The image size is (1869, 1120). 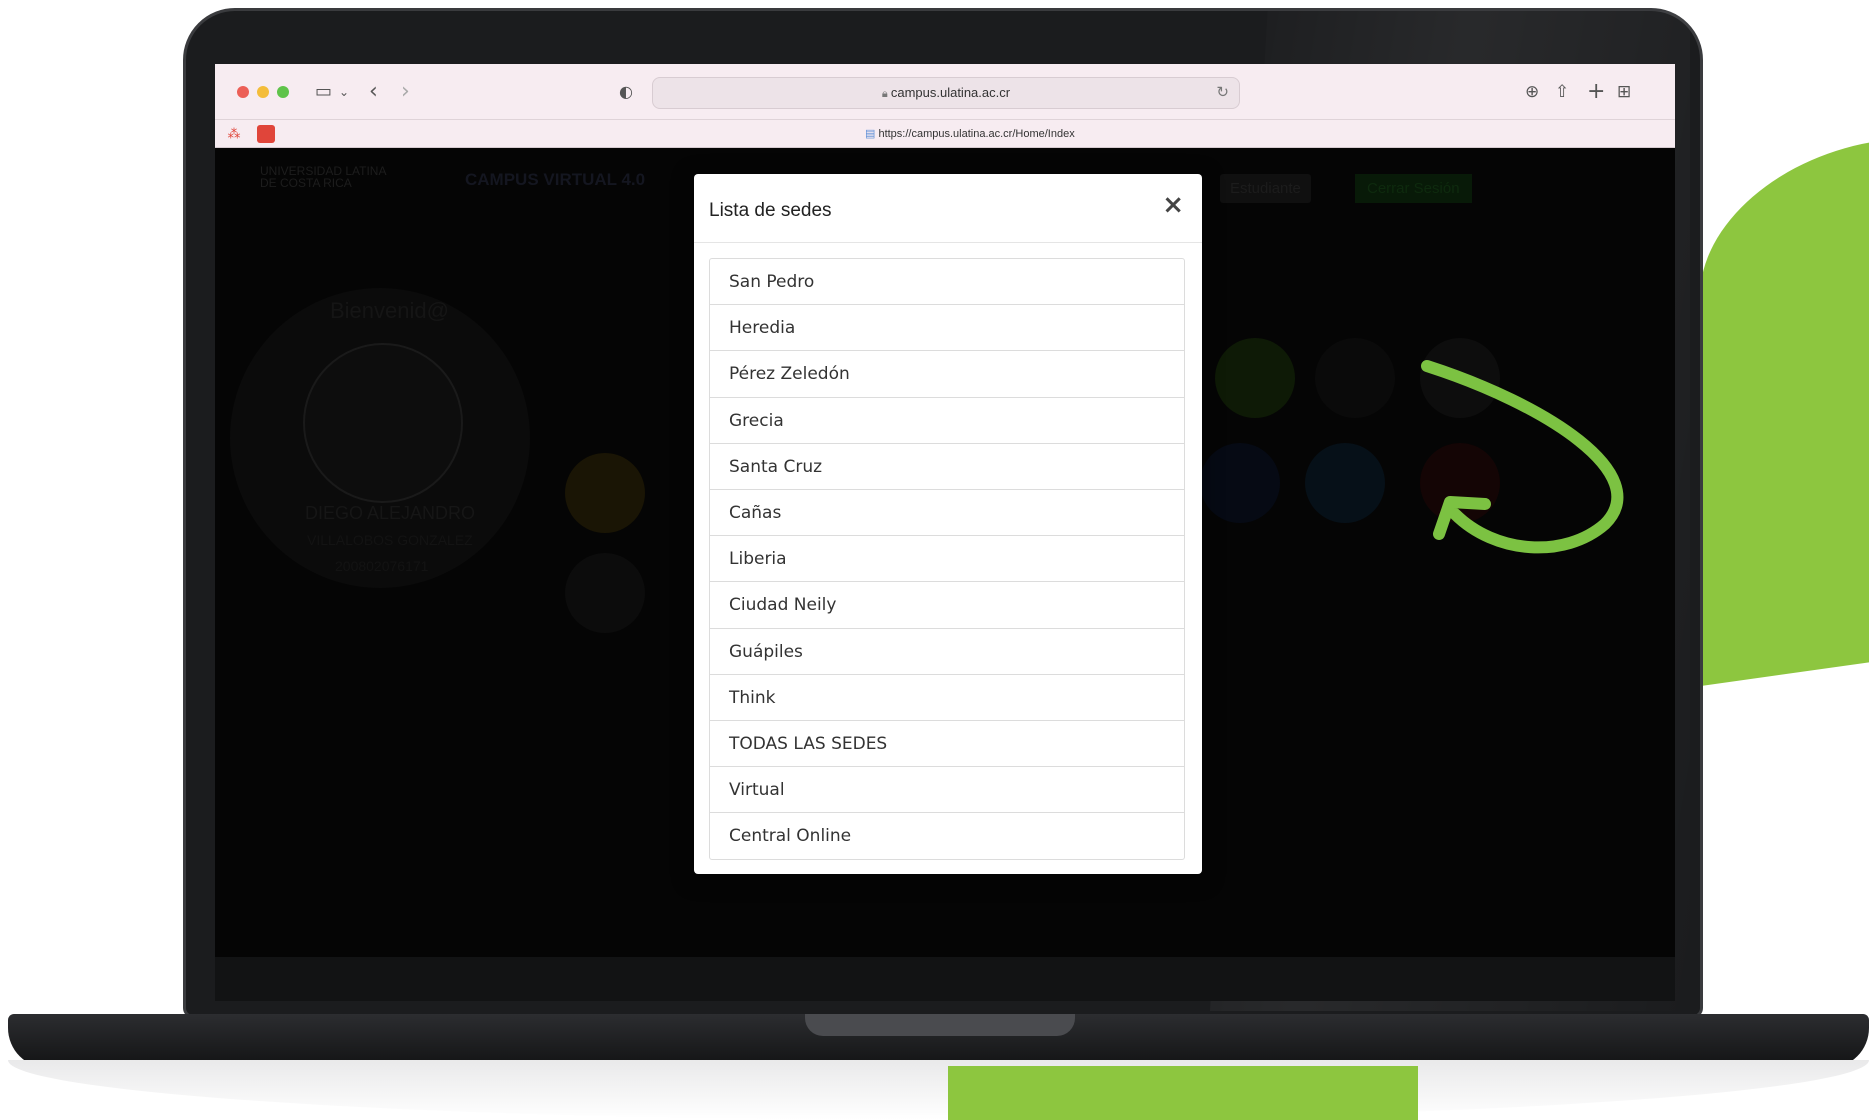 I want to click on tab-overview-icon: ⊞, so click(x=1624, y=92).